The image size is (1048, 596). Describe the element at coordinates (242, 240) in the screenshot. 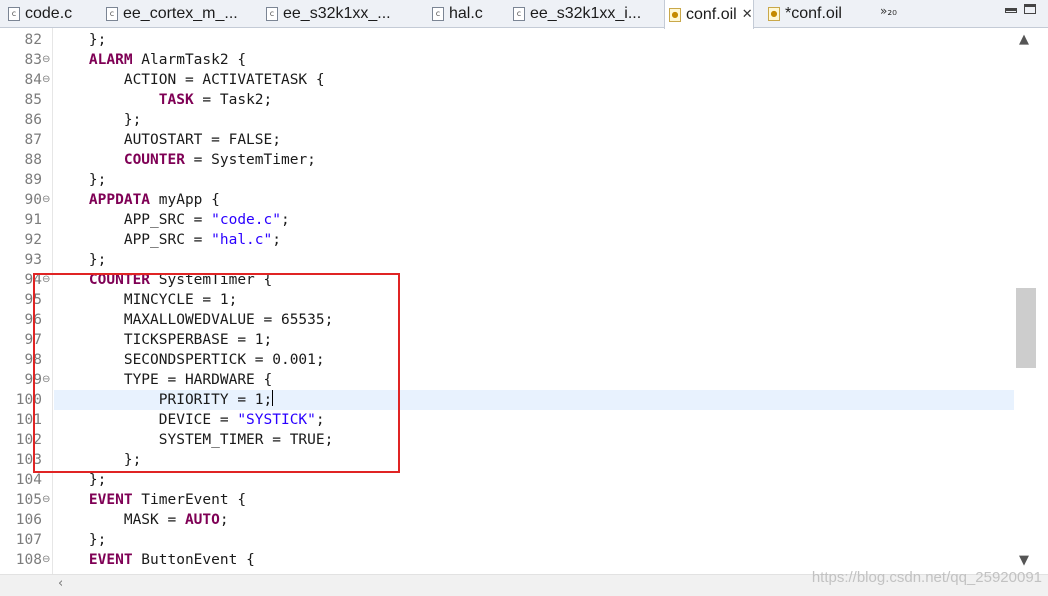

I see `string-token: "hal.c"` at that location.